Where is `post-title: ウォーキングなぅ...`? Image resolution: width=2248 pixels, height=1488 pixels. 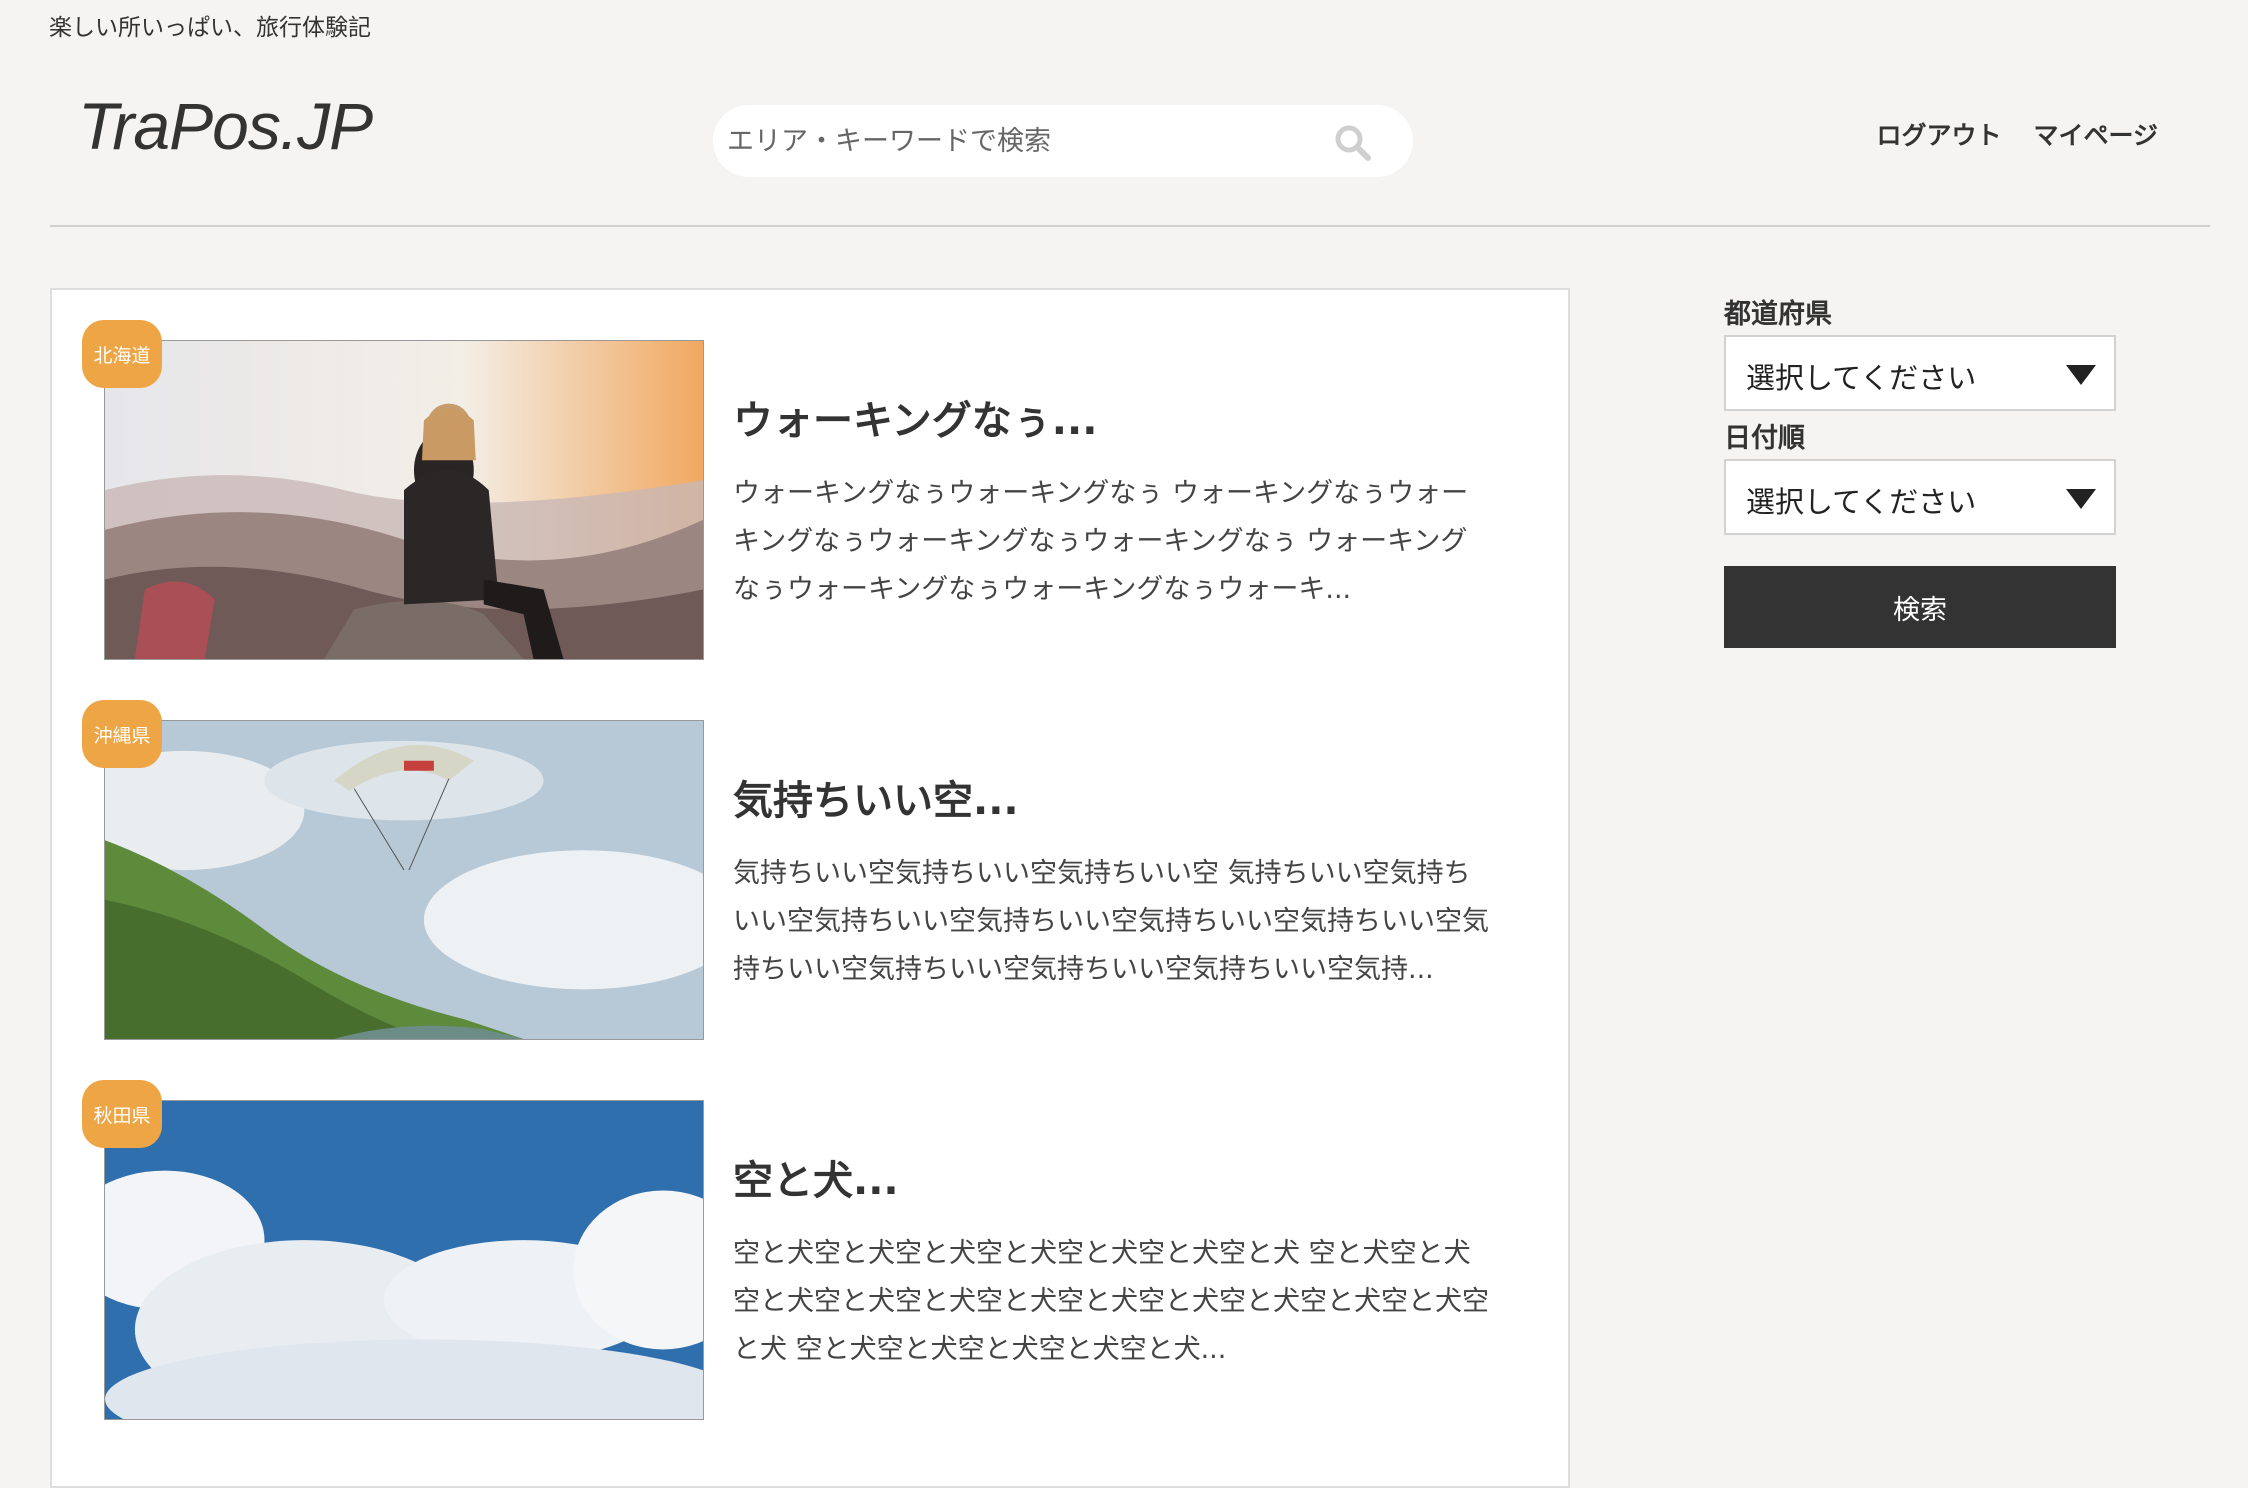
post-title: ウォーキングなぅ... is located at coordinates (915, 417).